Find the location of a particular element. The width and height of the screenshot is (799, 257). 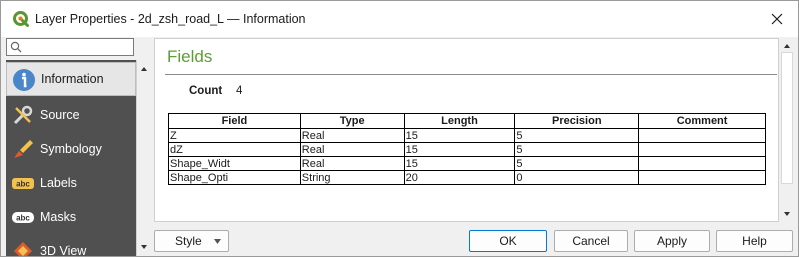

sidebar-item-label: Symbology is located at coordinates (71, 149).